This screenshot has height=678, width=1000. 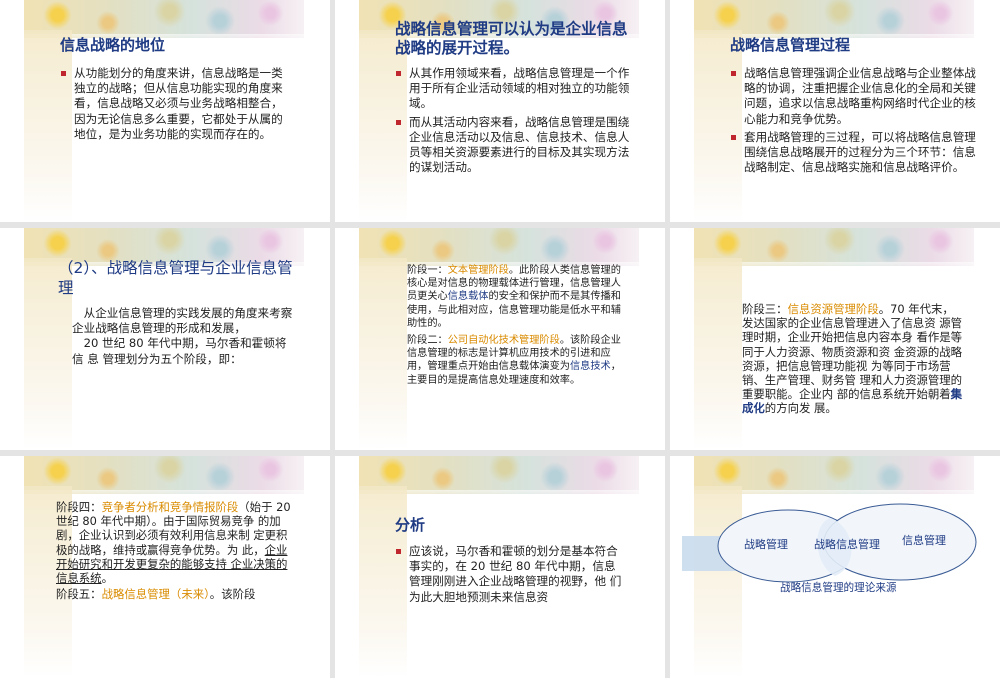 What do you see at coordinates (427, 270) in the screenshot?
I see `stage-label: 阶段一：` at bounding box center [427, 270].